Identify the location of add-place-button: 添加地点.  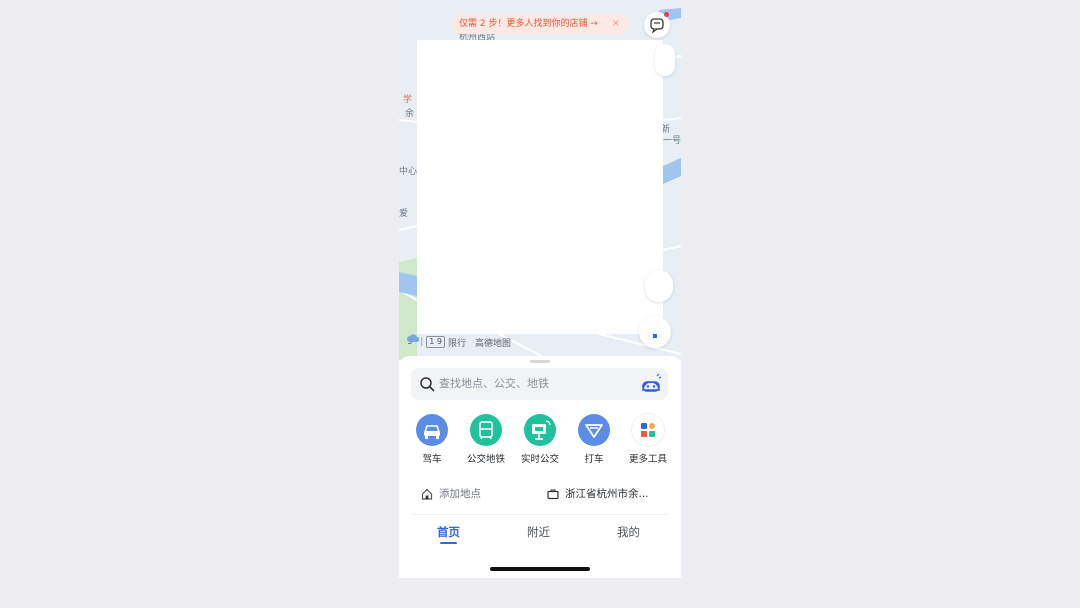
(451, 493).